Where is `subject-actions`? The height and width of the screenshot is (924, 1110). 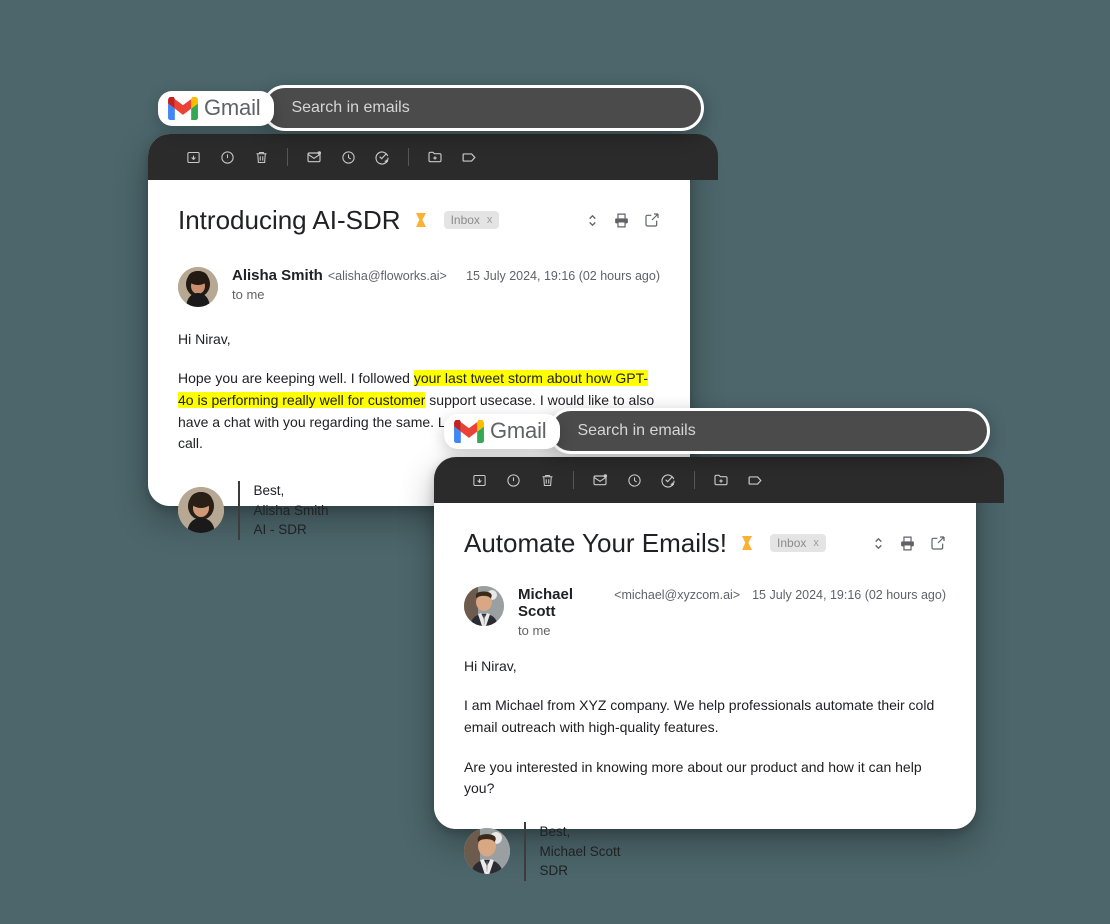
subject-actions is located at coordinates (909, 543).